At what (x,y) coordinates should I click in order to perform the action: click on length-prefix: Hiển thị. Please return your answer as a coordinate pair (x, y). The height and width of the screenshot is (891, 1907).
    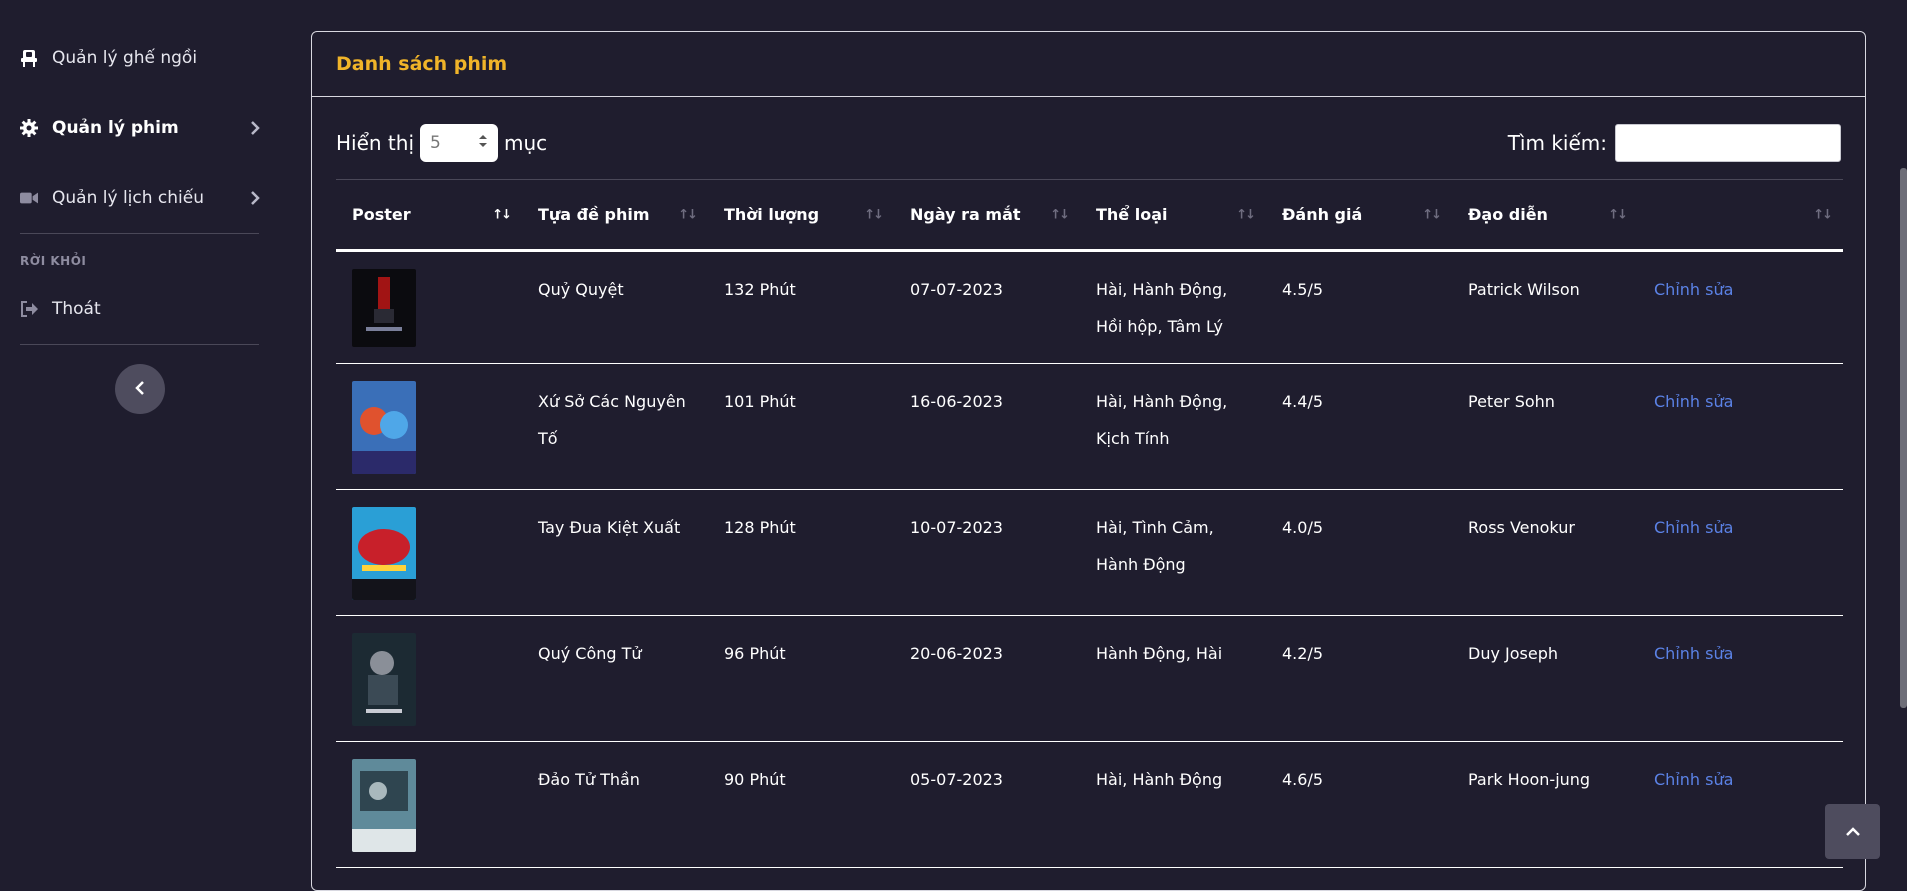
    Looking at the image, I should click on (375, 143).